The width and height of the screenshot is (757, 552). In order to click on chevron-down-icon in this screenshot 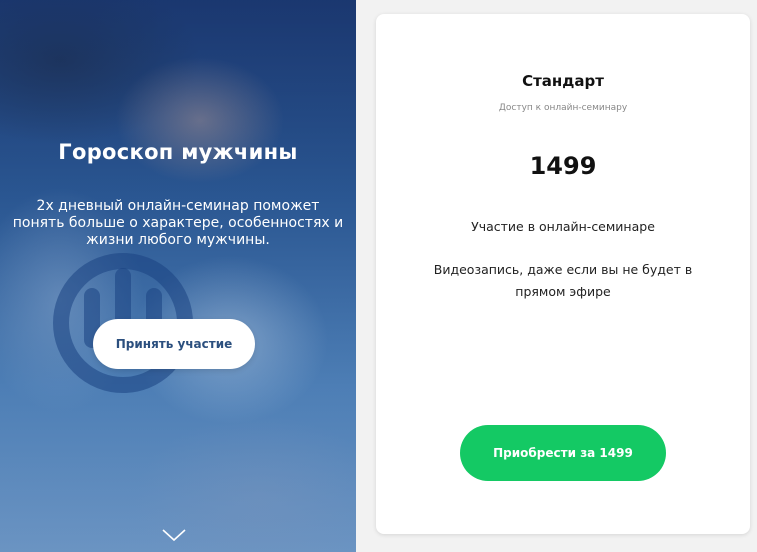, I will do `click(174, 535)`.